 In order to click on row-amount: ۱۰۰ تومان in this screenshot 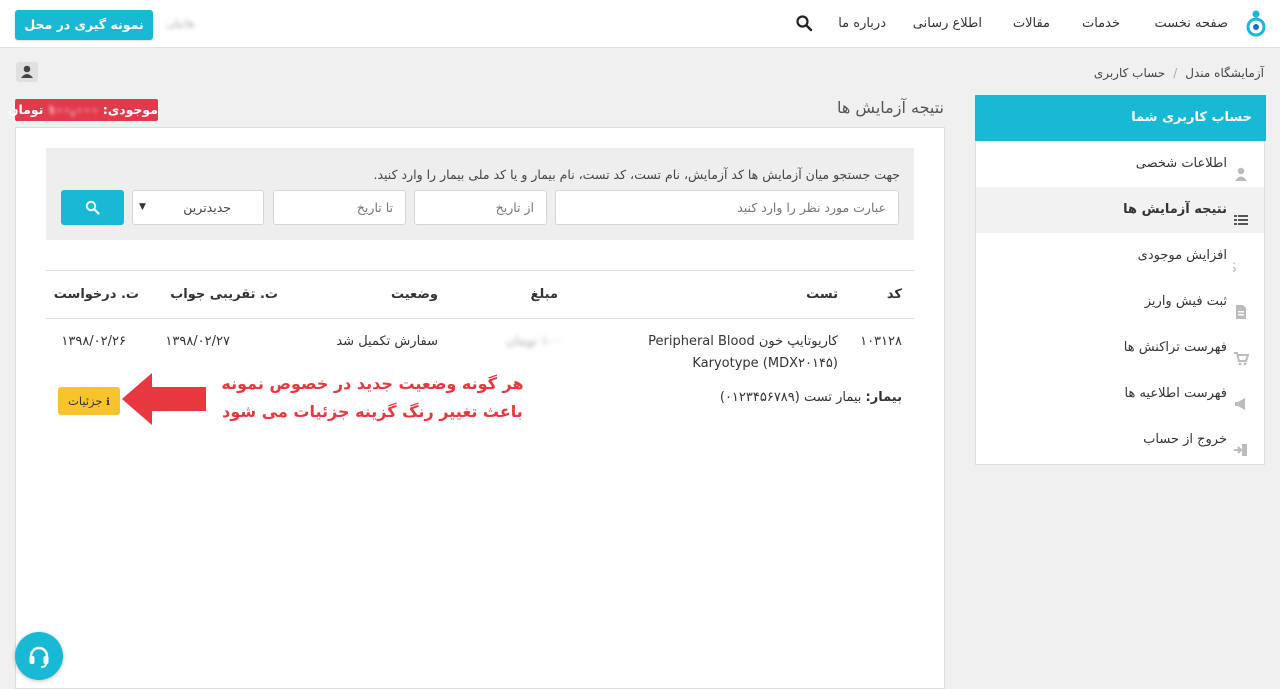, I will do `click(534, 341)`.